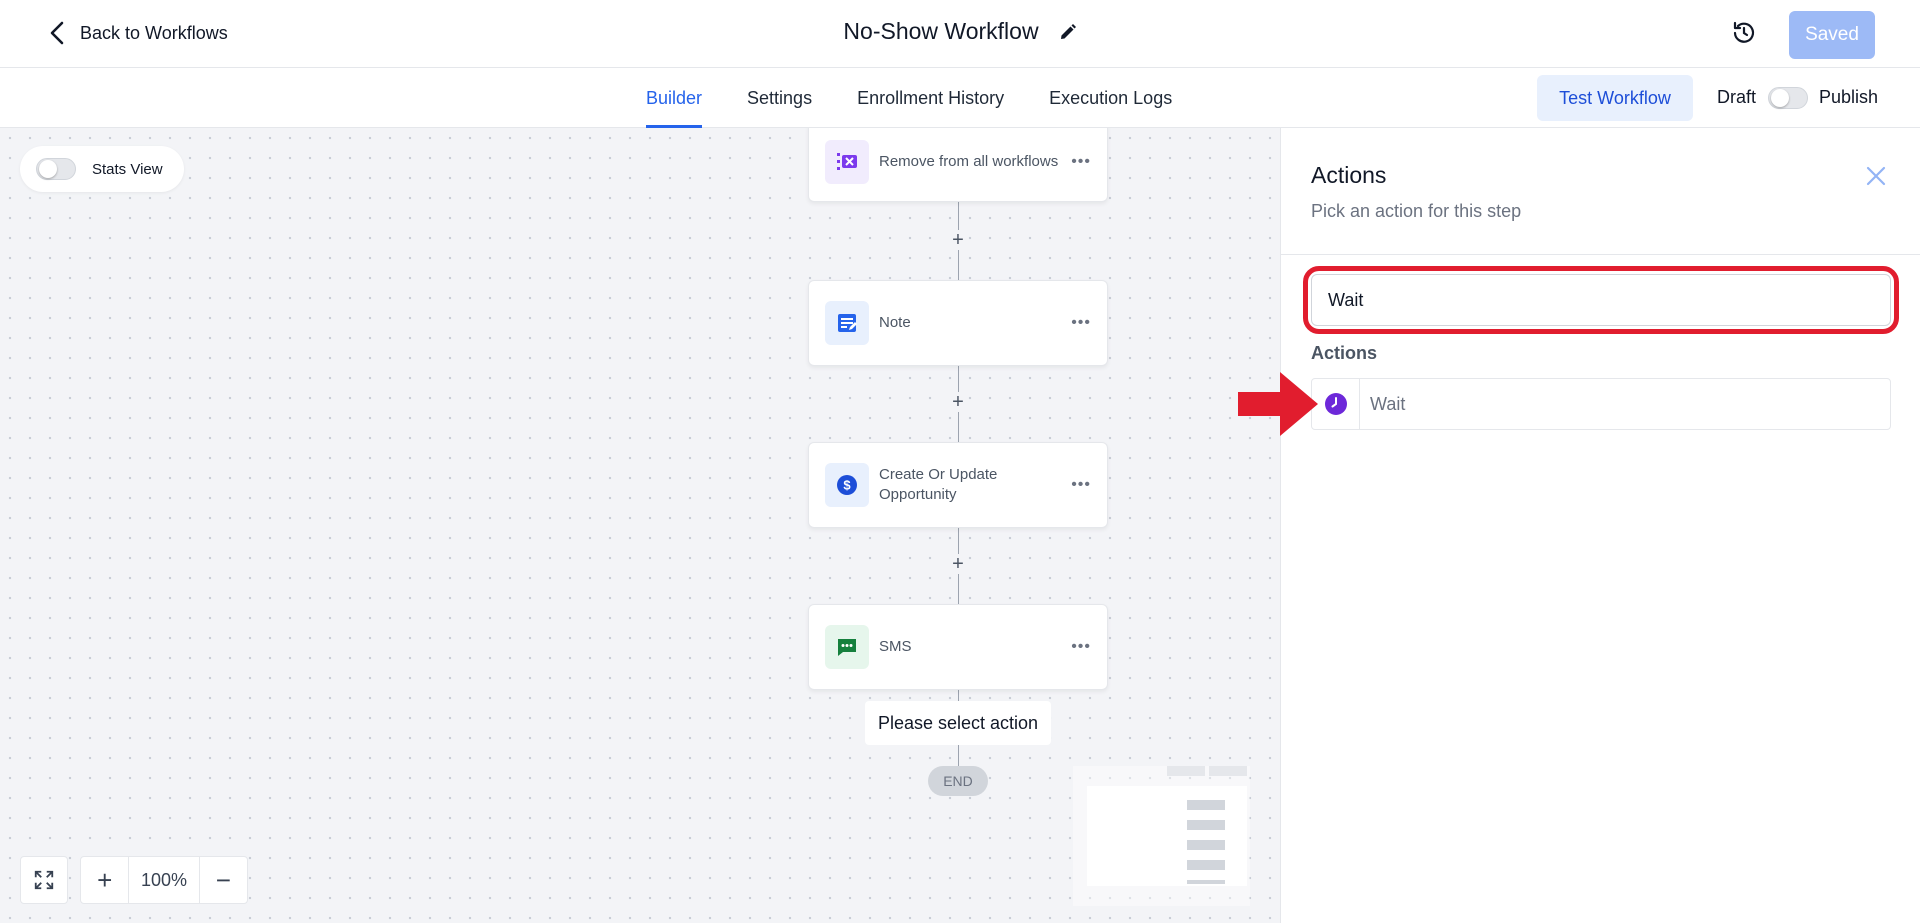  Describe the element at coordinates (847, 647) in the screenshot. I see `sms-icon` at that location.